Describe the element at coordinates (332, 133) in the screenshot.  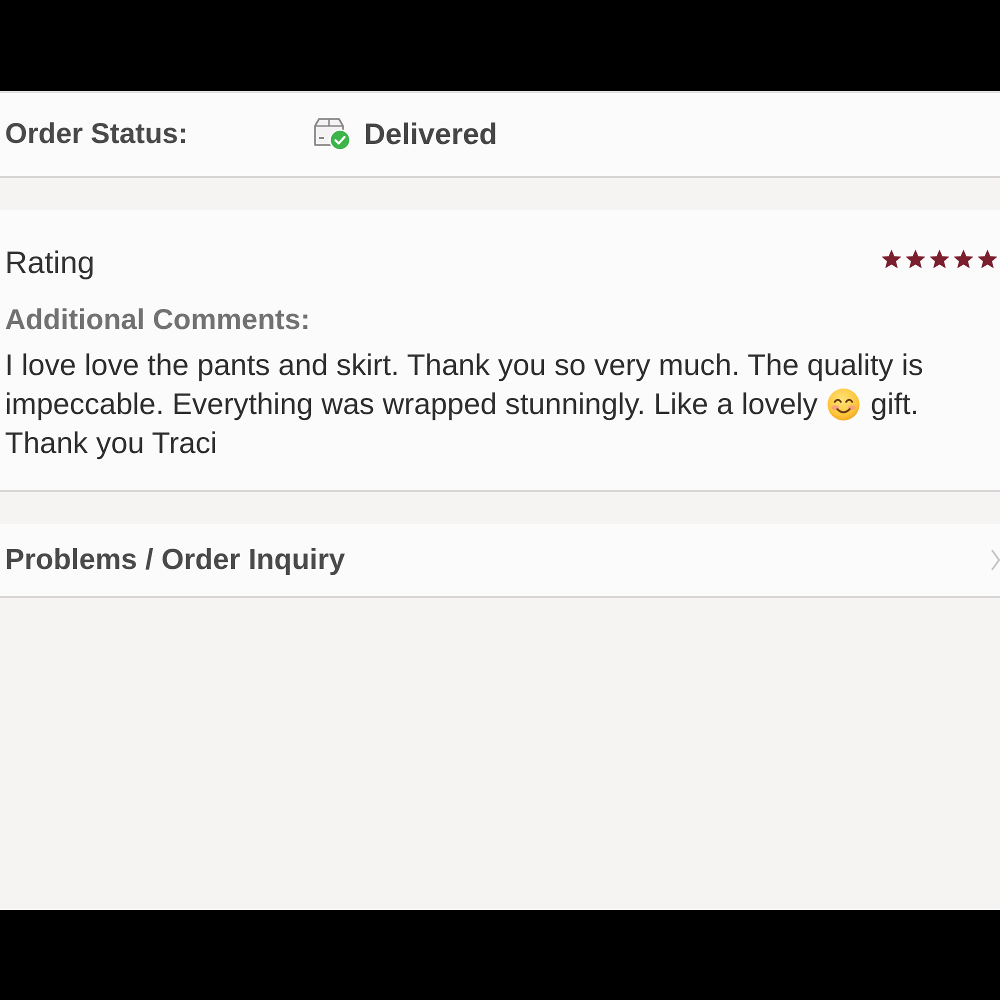
I see `package-check-icon` at that location.